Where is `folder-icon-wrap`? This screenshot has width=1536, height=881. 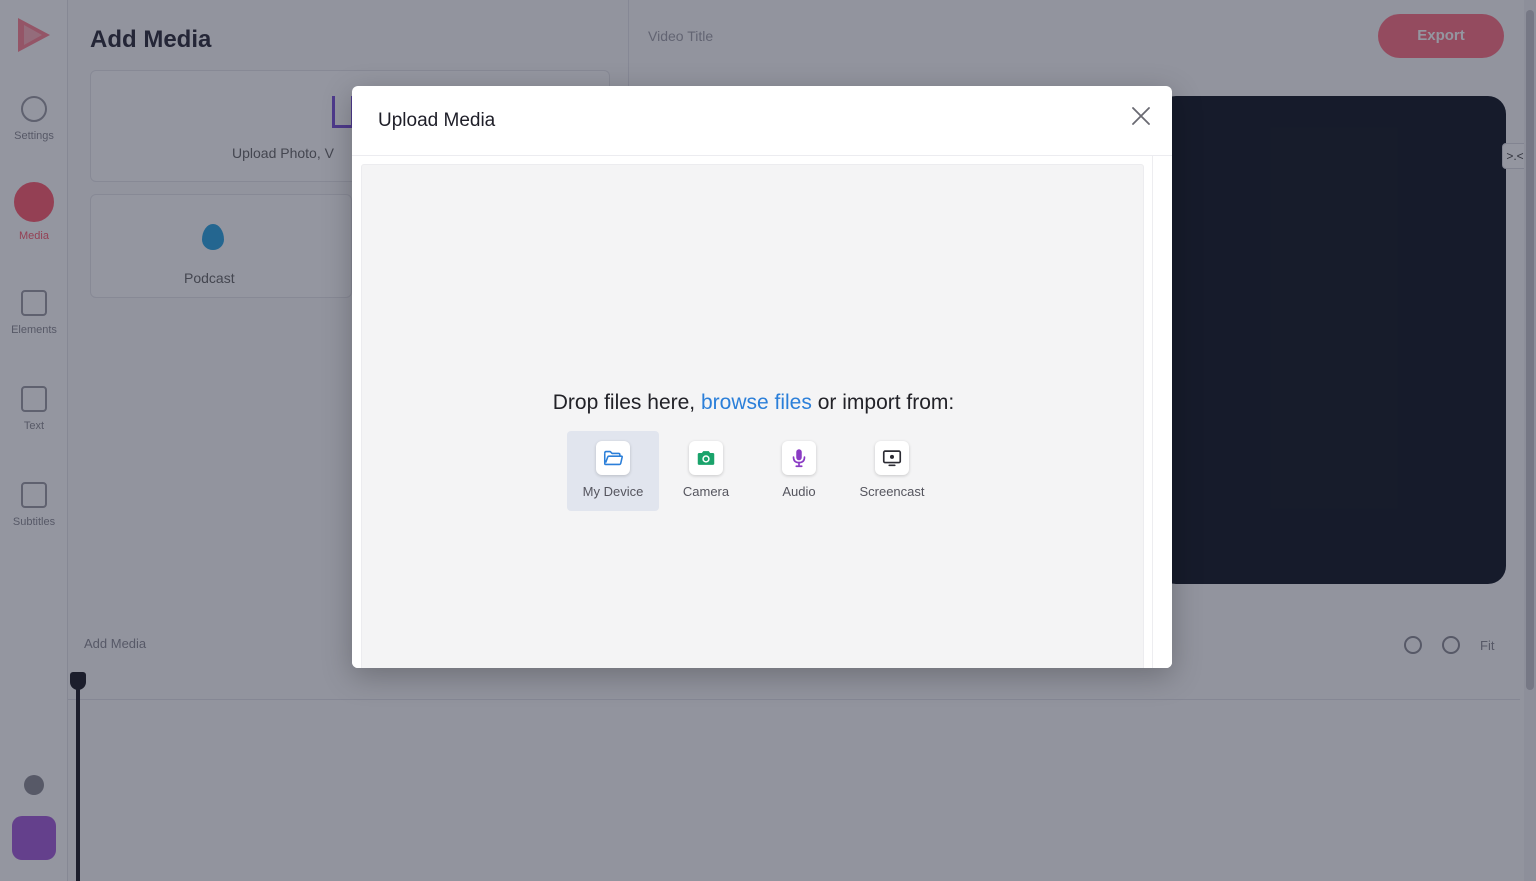
folder-icon-wrap is located at coordinates (613, 458).